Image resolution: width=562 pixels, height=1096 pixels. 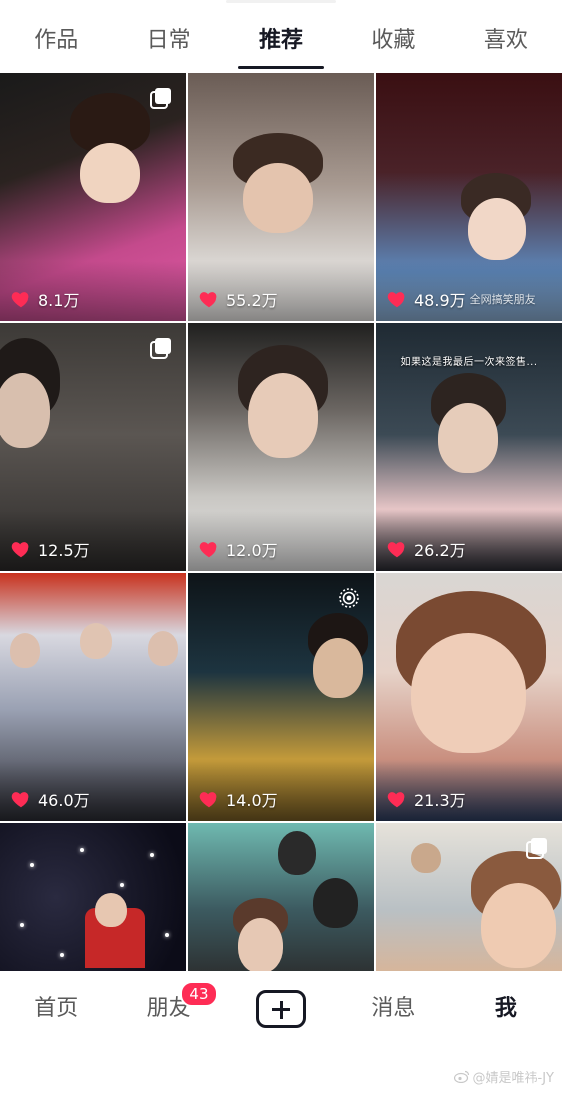 What do you see at coordinates (64, 800) in the screenshot?
I see `like-count-text: 46.0万` at bounding box center [64, 800].